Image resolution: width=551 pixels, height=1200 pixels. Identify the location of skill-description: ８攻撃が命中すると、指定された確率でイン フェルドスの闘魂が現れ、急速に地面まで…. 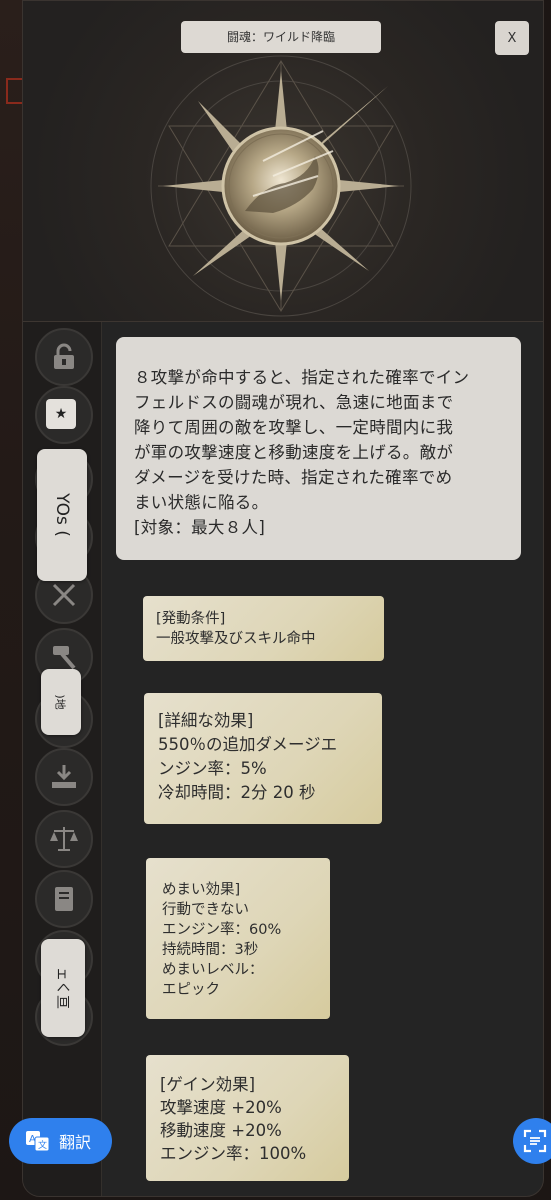
(318, 448).